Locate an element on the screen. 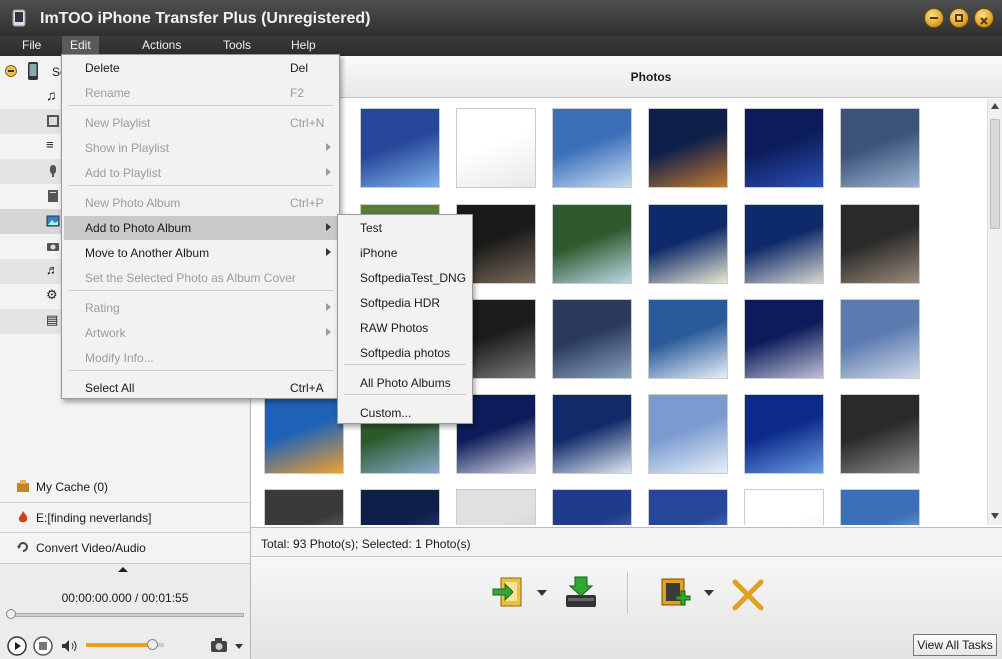 This screenshot has width=1002, height=659. play-button is located at coordinates (17, 646).